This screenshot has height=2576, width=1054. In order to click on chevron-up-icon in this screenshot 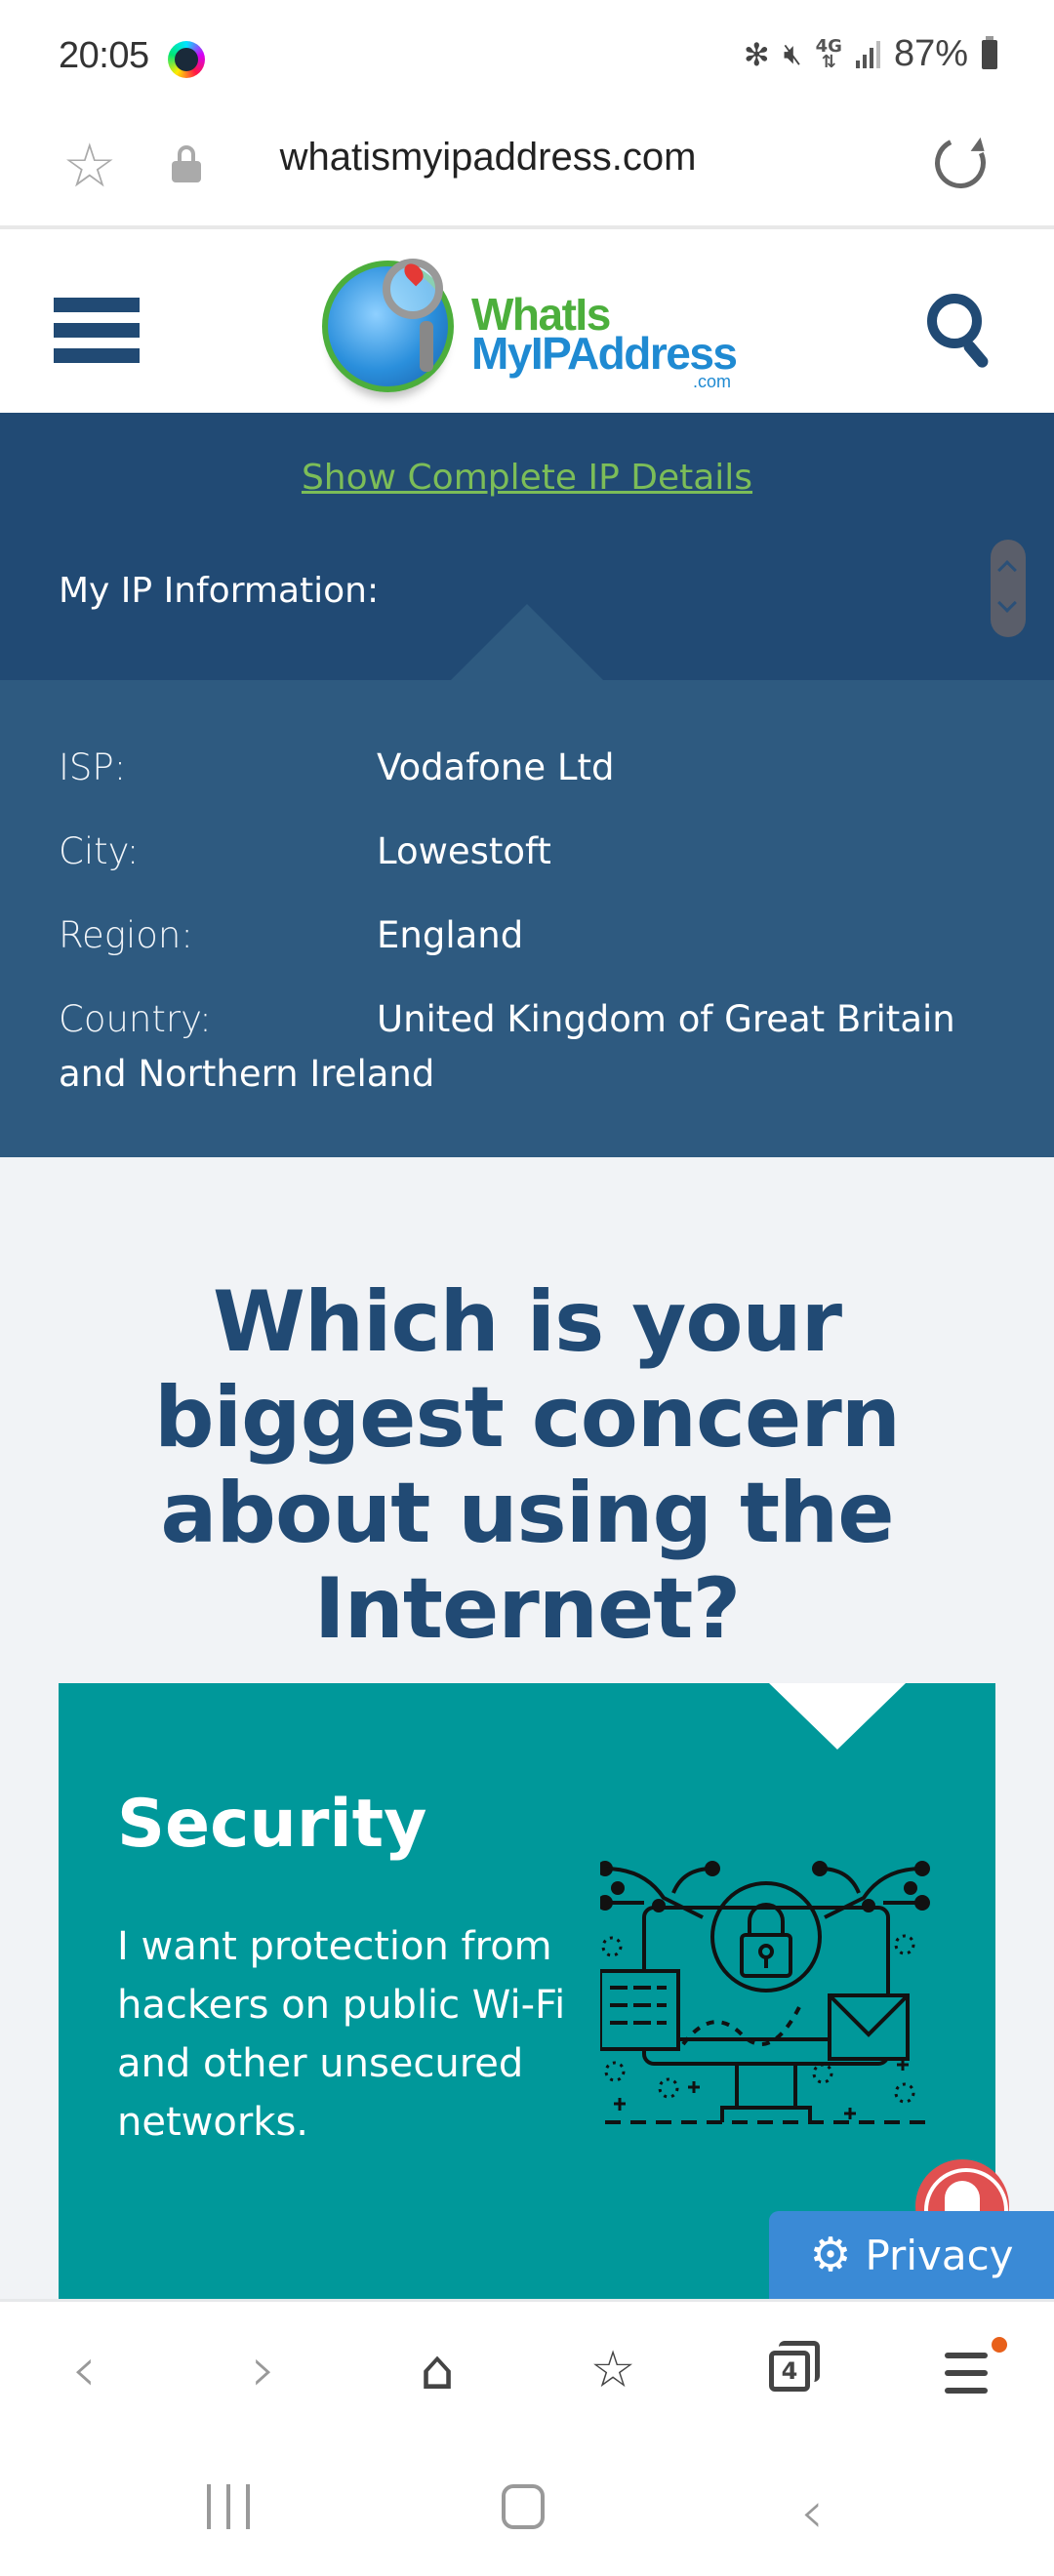, I will do `click(1007, 570)`.